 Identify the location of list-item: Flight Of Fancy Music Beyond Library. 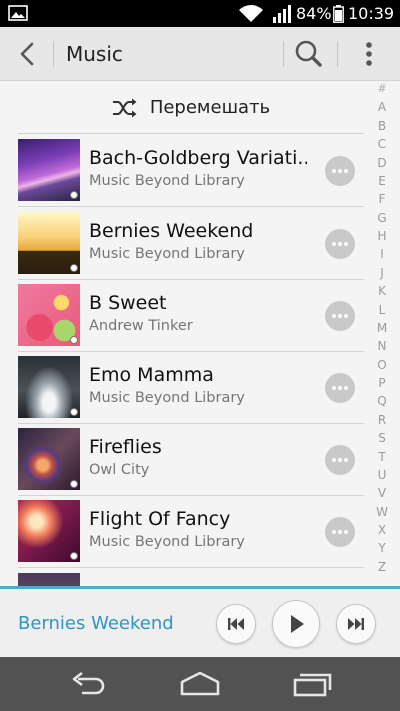
(191, 531).